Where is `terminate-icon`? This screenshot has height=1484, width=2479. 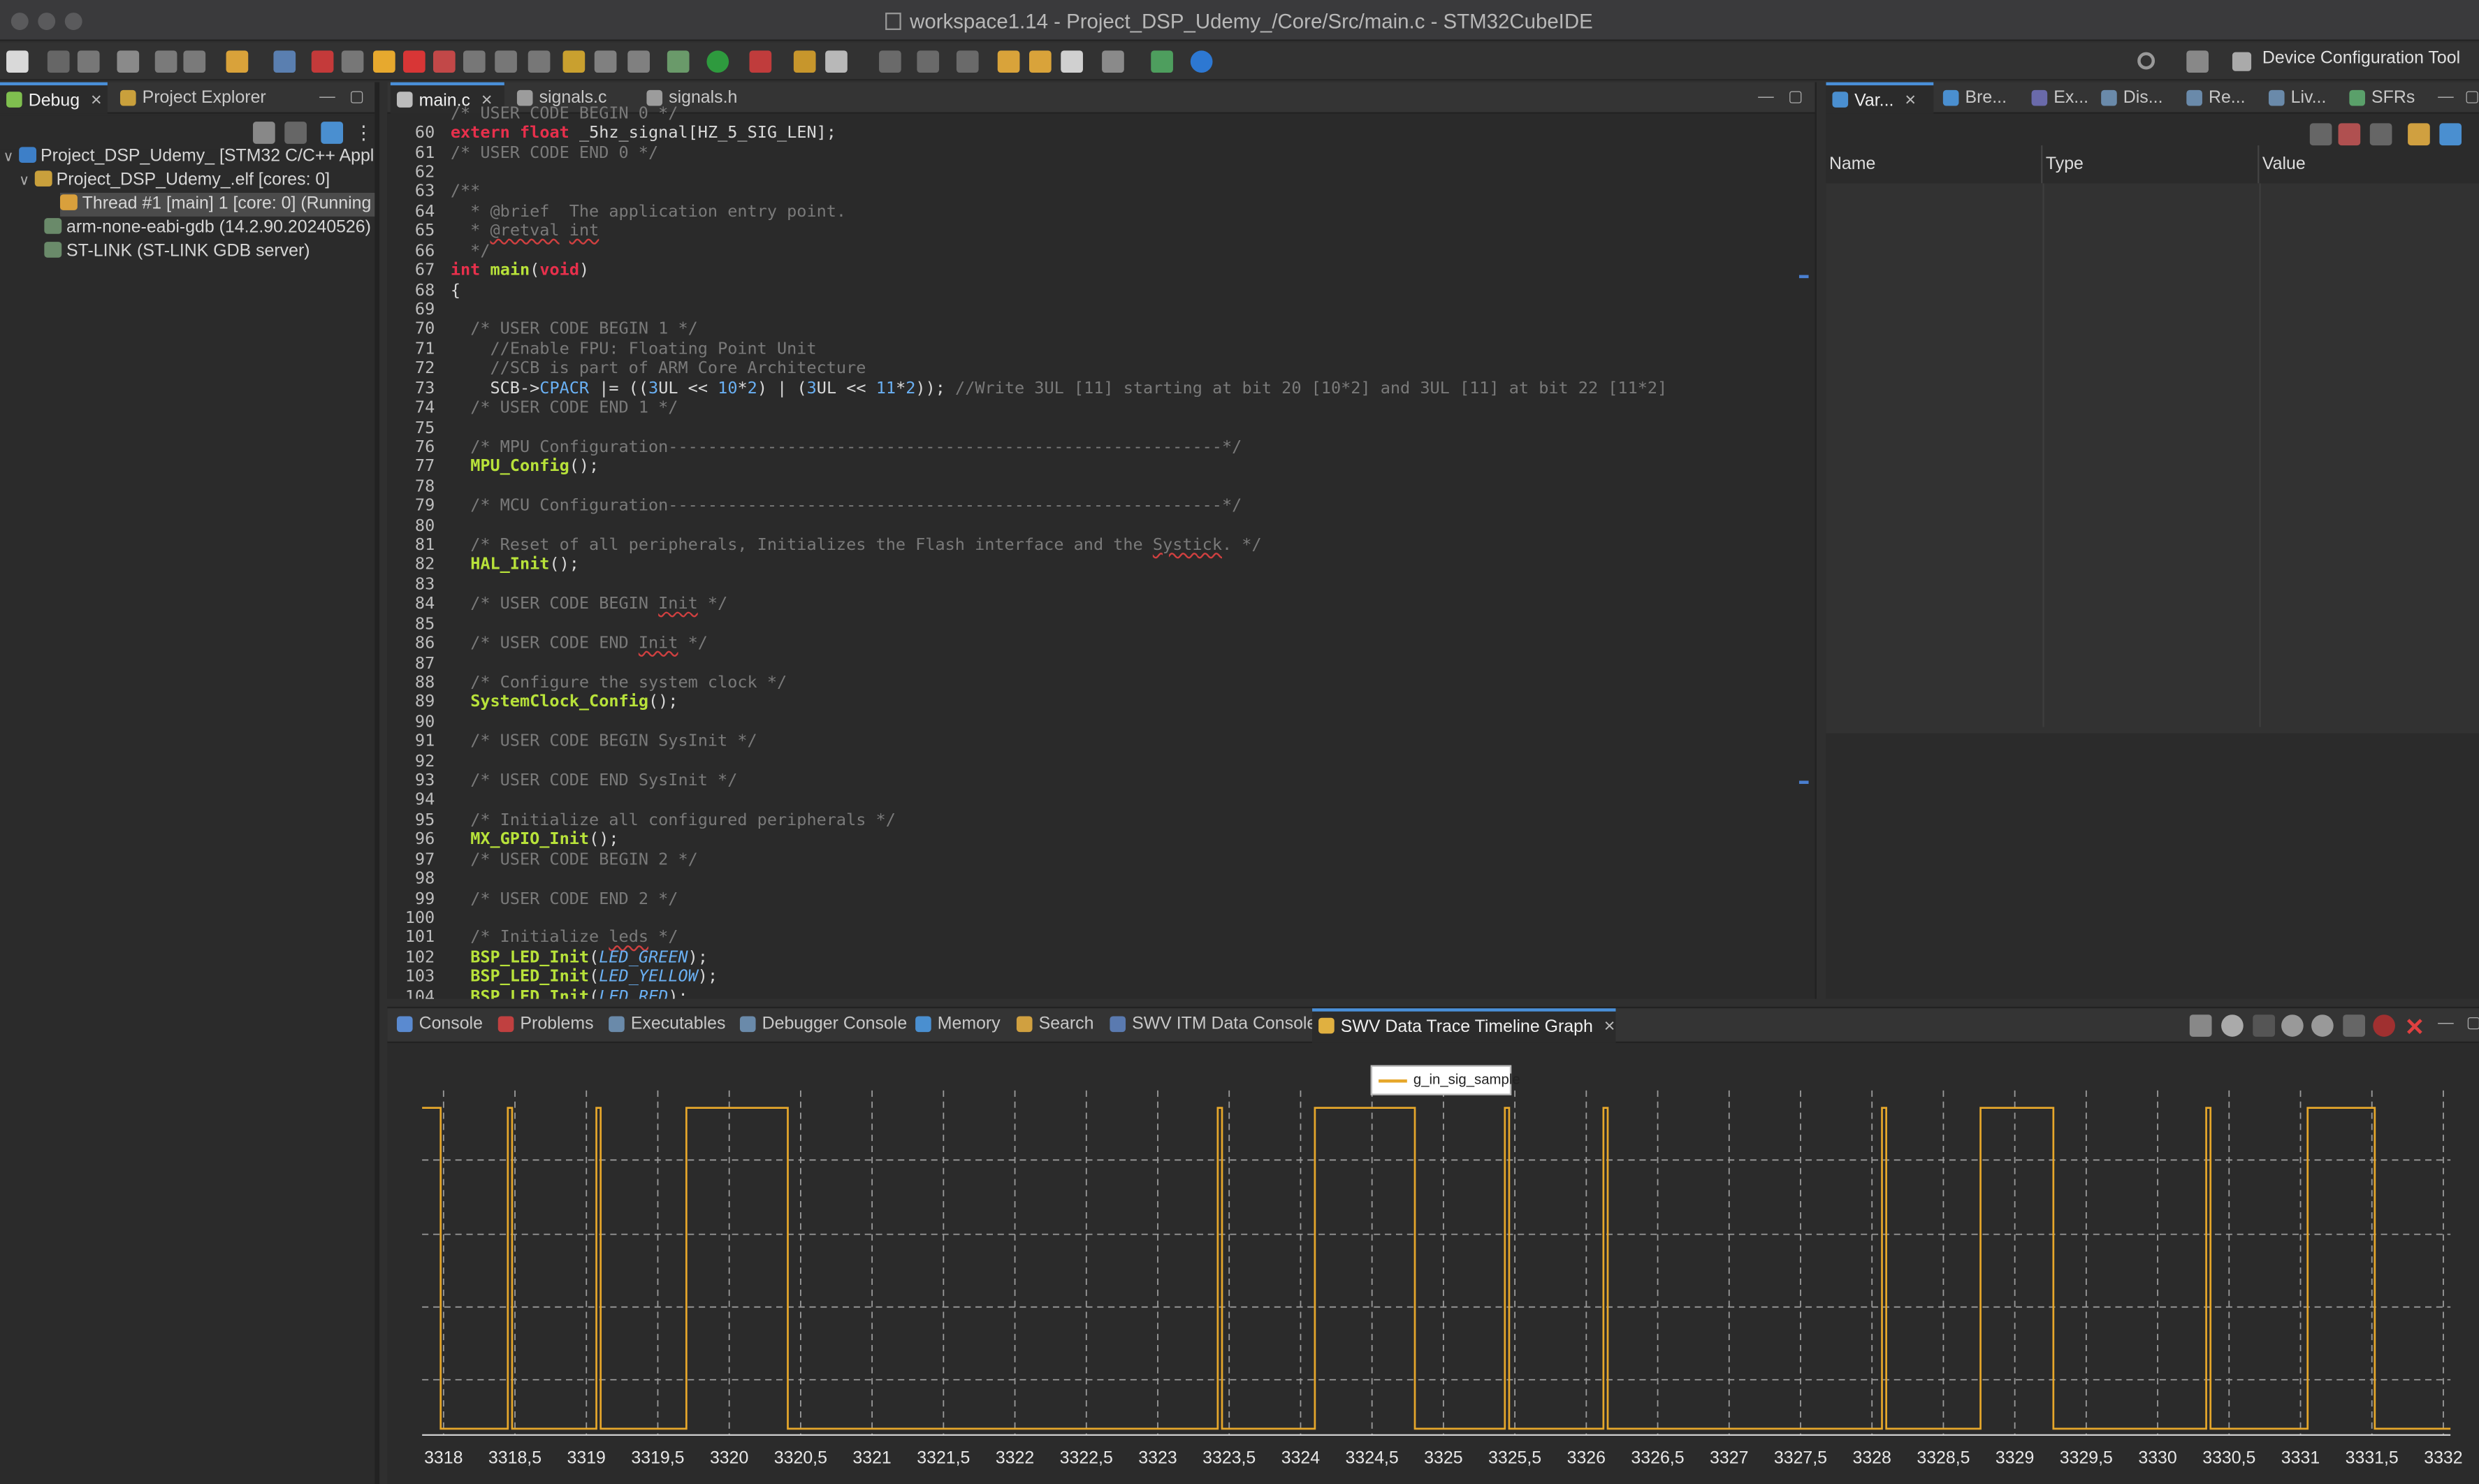 terminate-icon is located at coordinates (414, 61).